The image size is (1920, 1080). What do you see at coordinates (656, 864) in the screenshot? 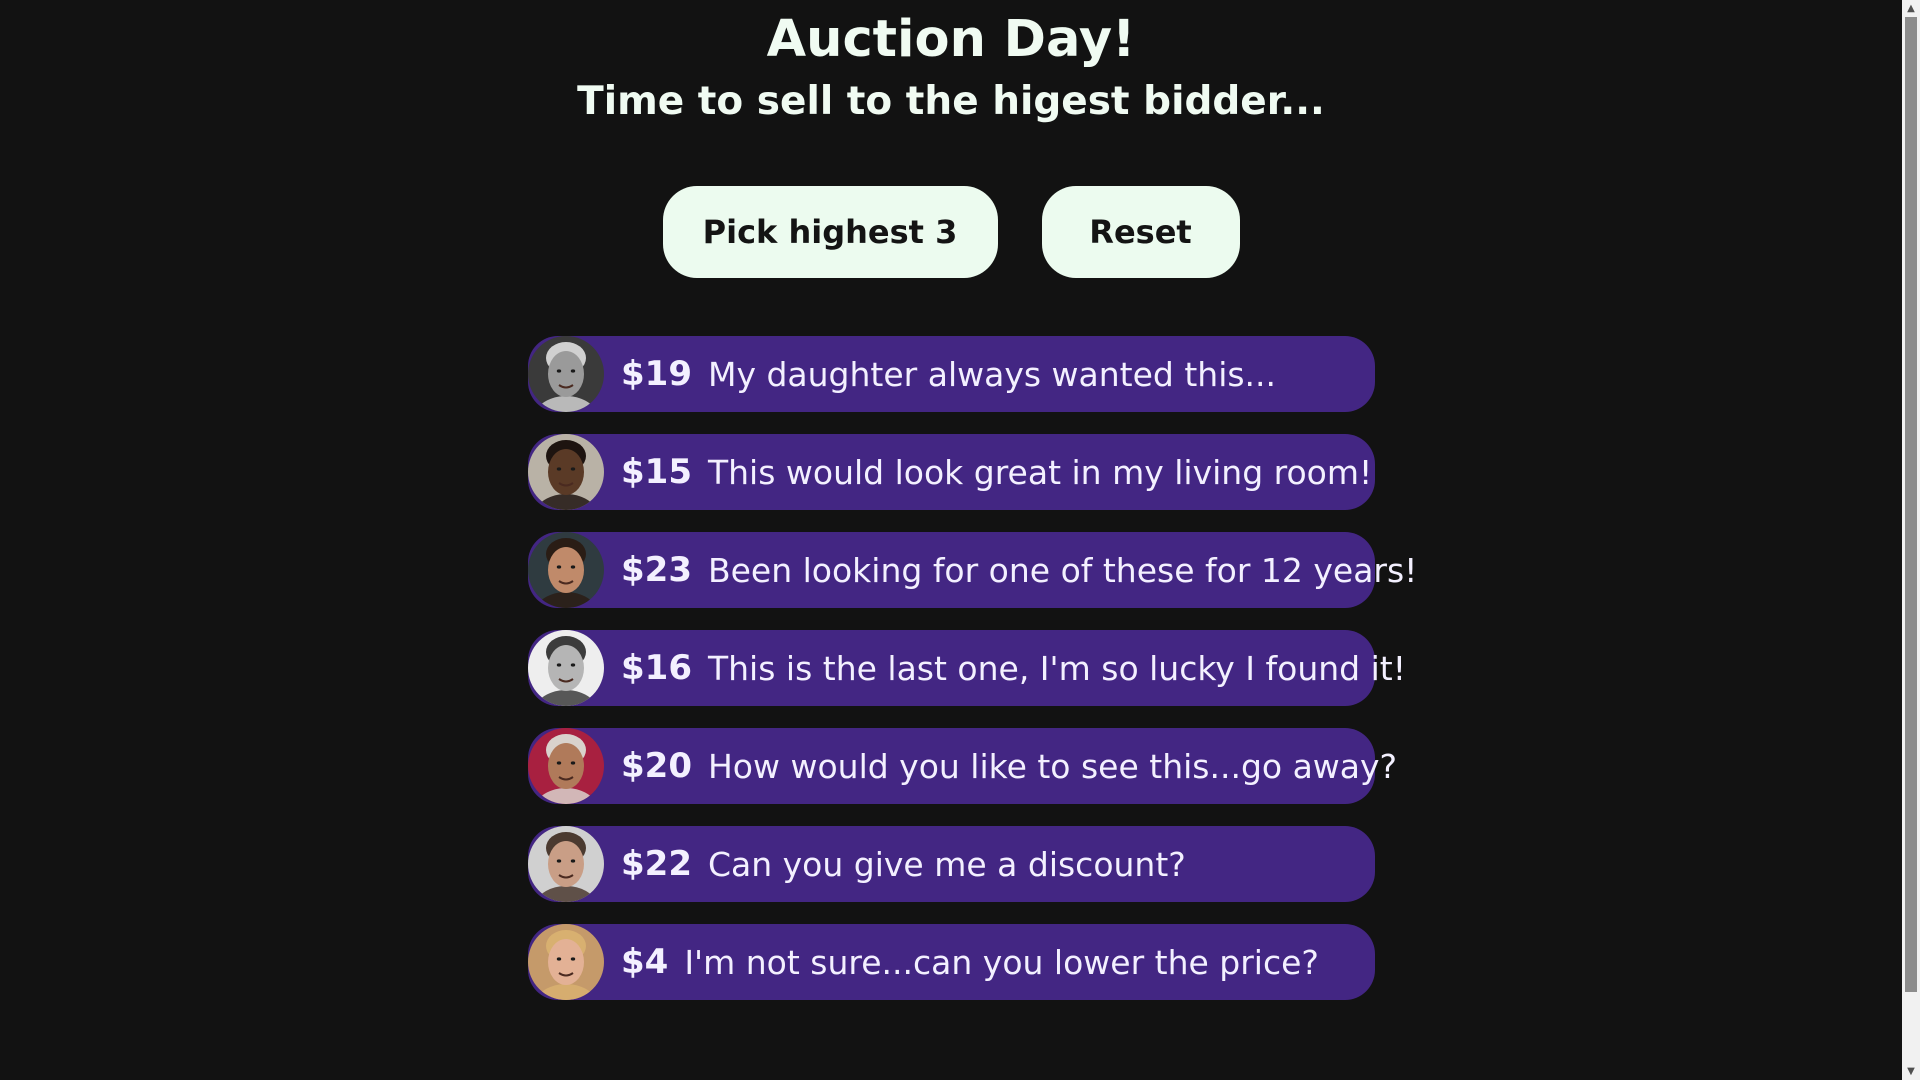
I see `bid-amount: $22` at bounding box center [656, 864].